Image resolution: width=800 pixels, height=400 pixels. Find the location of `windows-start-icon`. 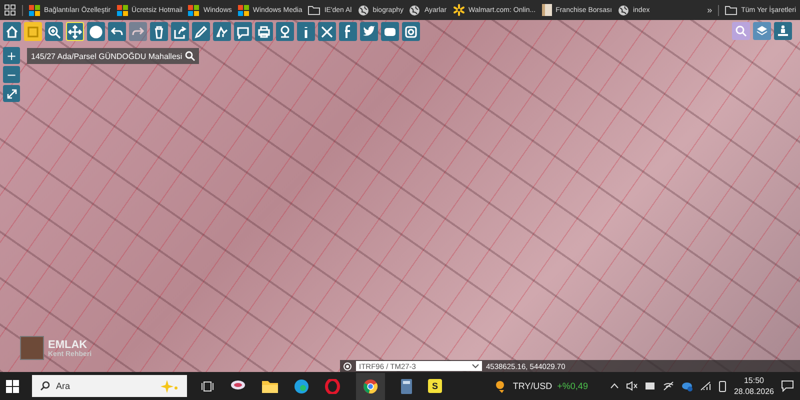

windows-start-icon is located at coordinates (12, 386).